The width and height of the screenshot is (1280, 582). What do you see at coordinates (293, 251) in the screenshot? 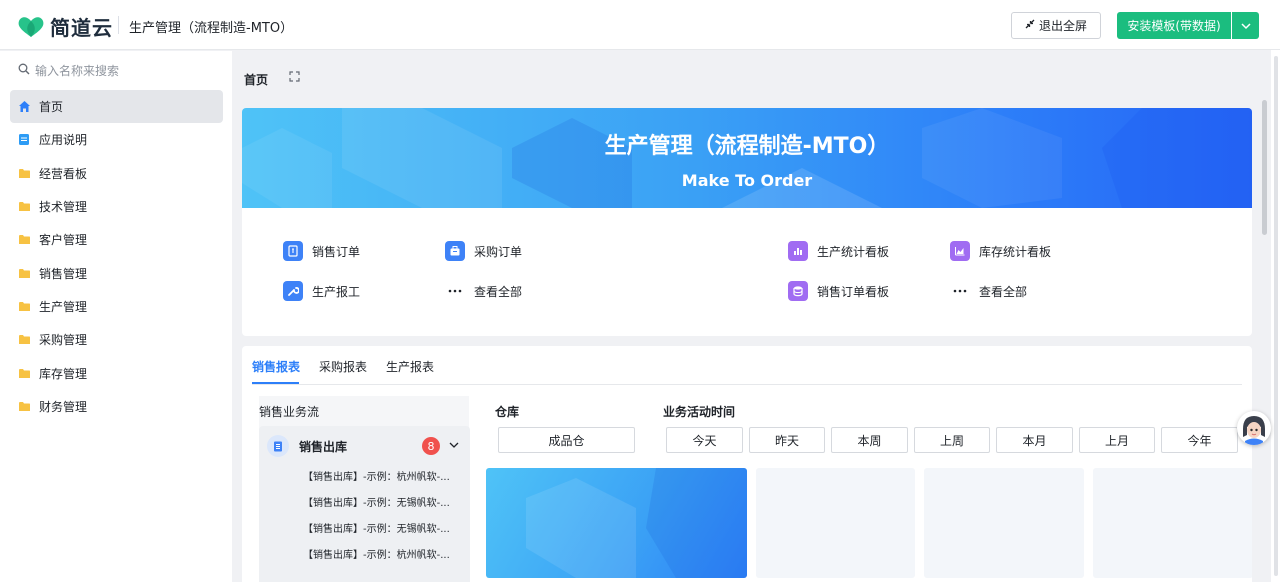
I see `order-icon` at bounding box center [293, 251].